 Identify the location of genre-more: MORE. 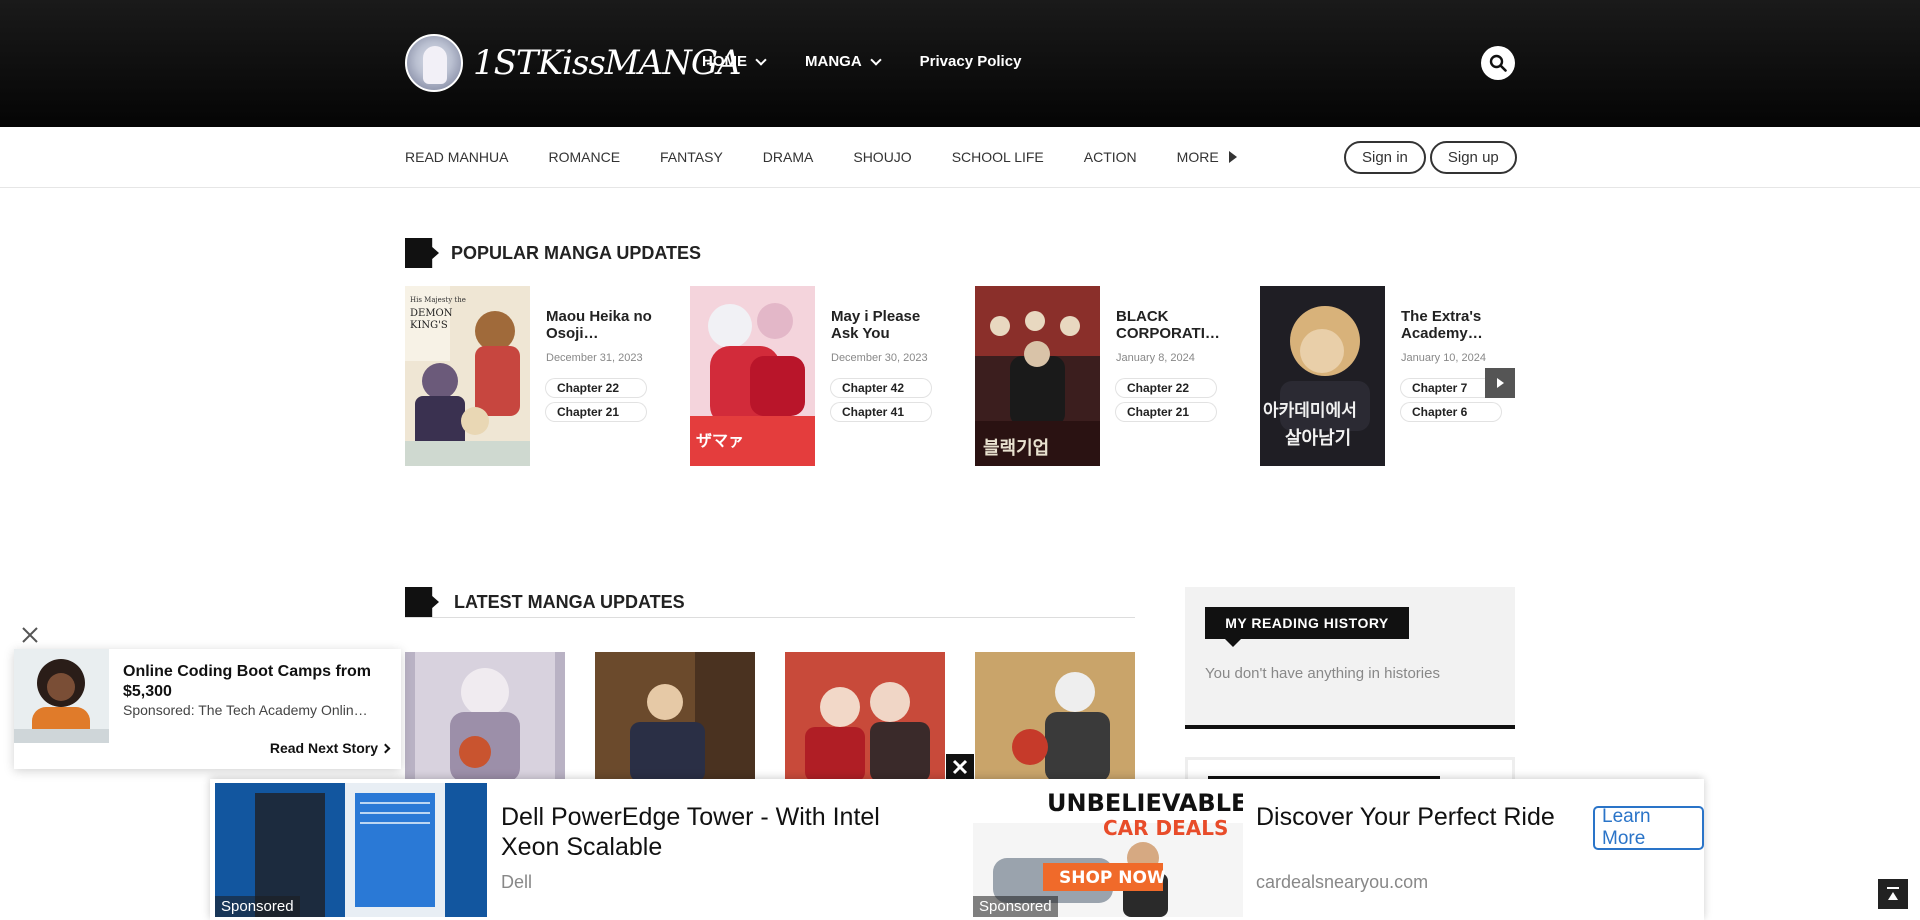
(1207, 157).